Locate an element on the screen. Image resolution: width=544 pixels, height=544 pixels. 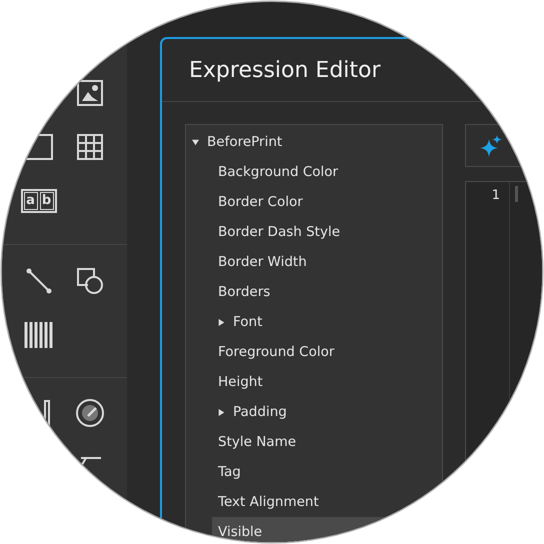
tree-item: Background Color is located at coordinates (327, 172).